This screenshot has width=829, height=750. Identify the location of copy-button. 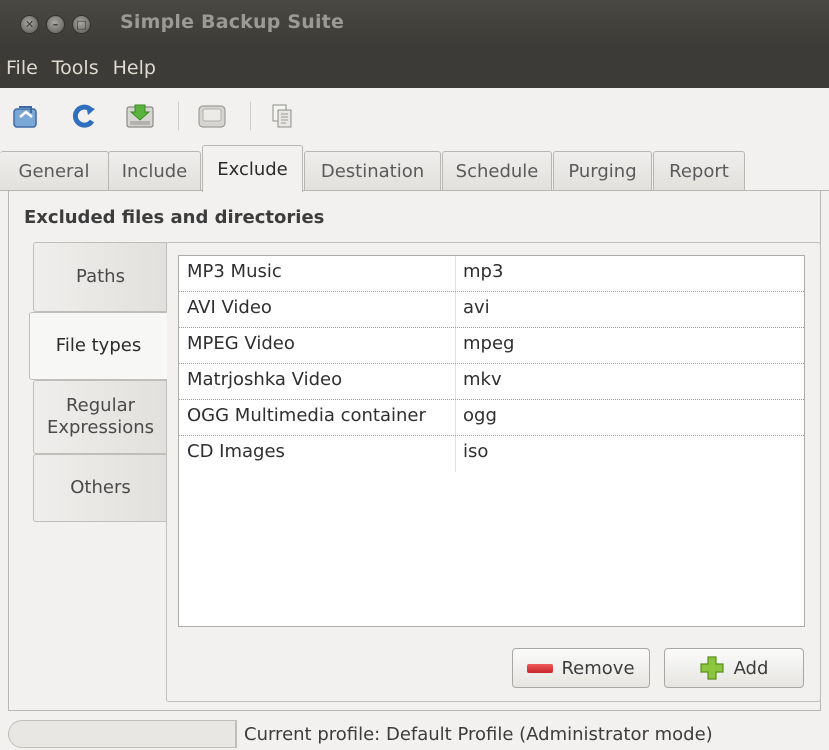
(282, 116).